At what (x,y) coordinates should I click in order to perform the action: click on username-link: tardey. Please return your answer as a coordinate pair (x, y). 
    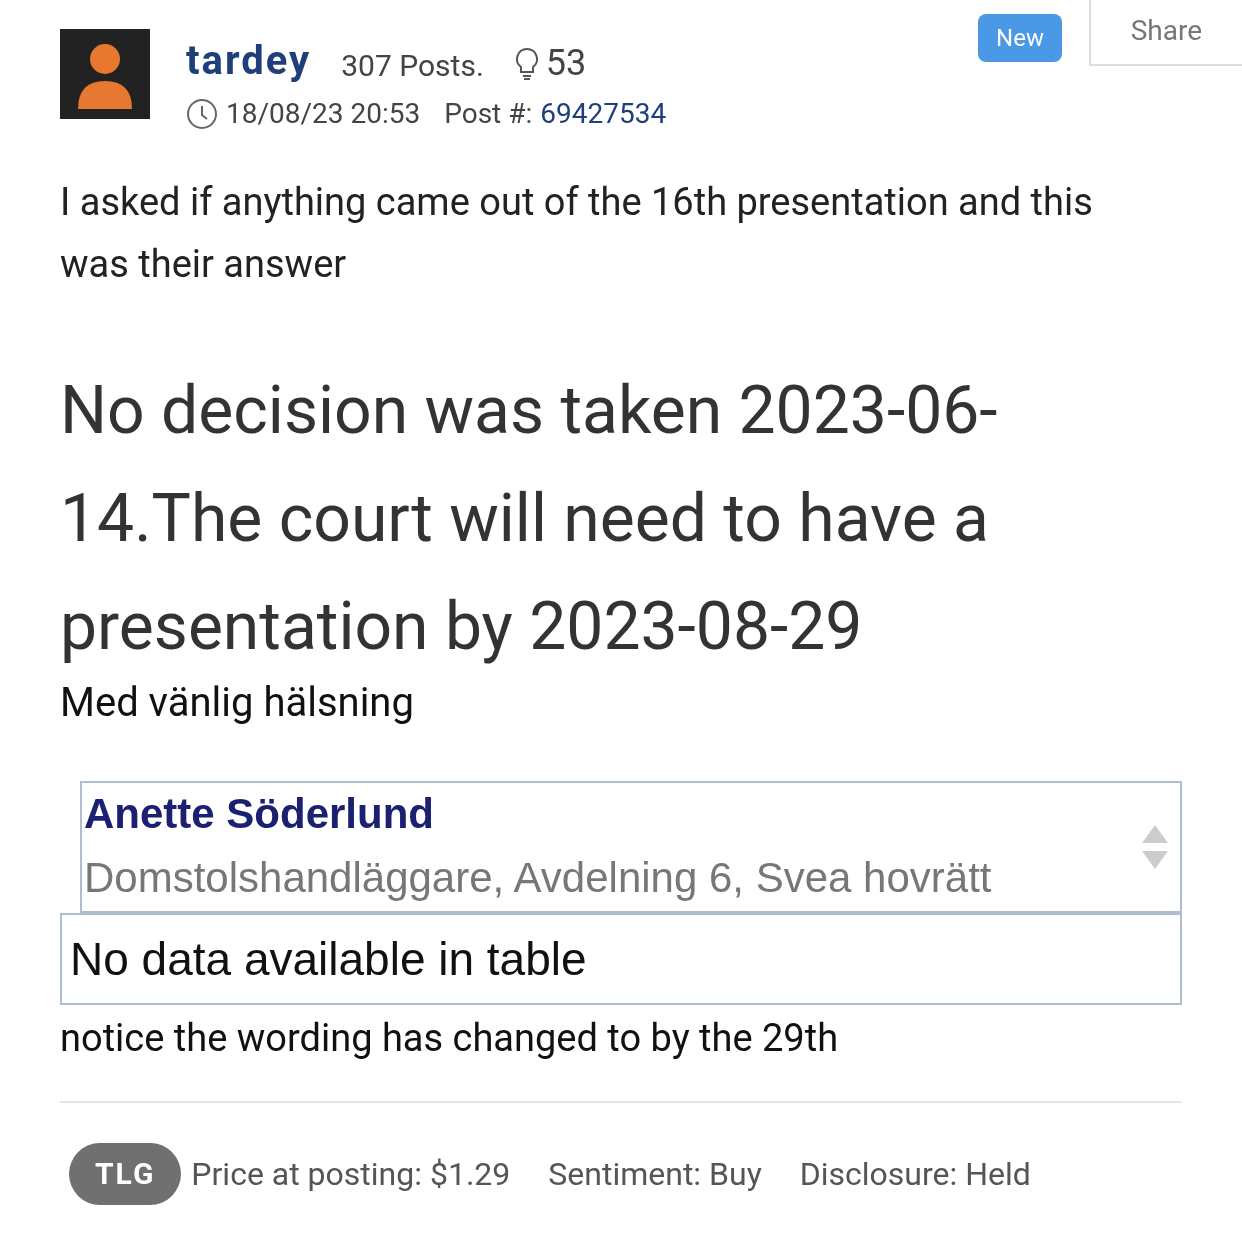
    Looking at the image, I should click on (249, 61).